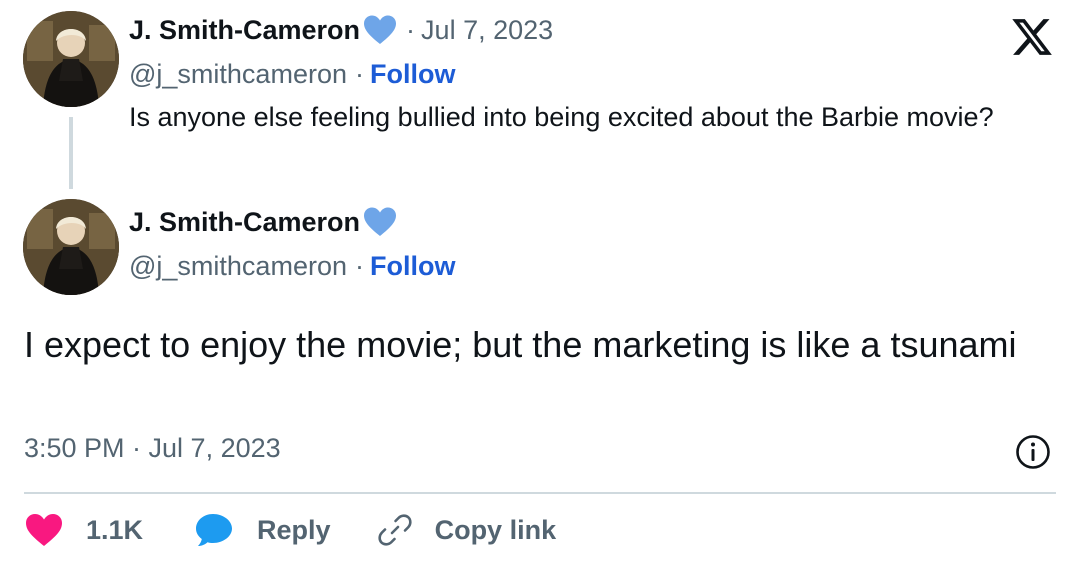 This screenshot has width=1082, height=564. I want to click on info-icon, so click(1033, 452).